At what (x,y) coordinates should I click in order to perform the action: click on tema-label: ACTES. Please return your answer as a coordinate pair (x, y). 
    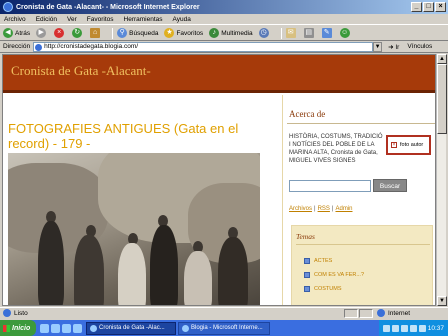
    Looking at the image, I should click on (323, 261).